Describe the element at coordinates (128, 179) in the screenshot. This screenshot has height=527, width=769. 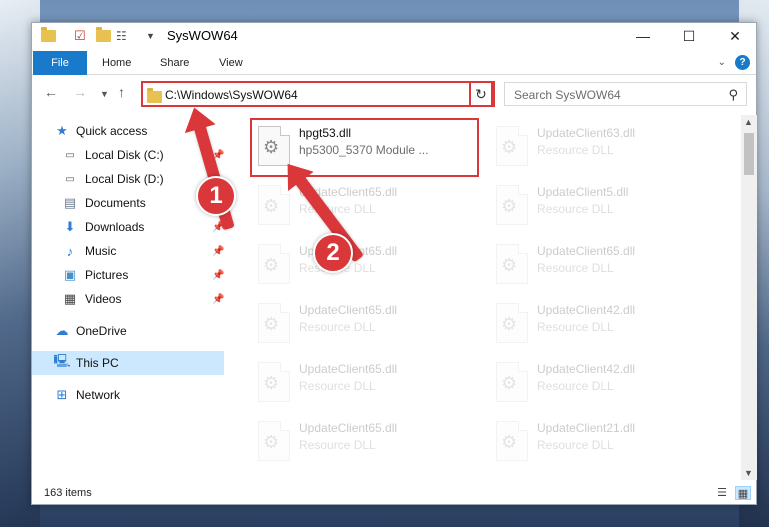
I see `sidebar-item-local-disk-d: ▭ Local Disk (D:)` at that location.